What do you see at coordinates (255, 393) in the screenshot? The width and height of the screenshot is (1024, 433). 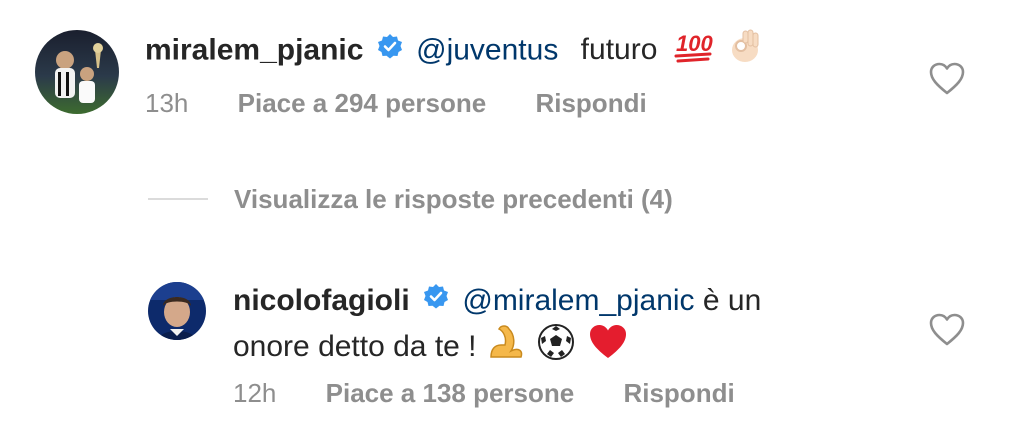 I see `timestamp: 12h` at bounding box center [255, 393].